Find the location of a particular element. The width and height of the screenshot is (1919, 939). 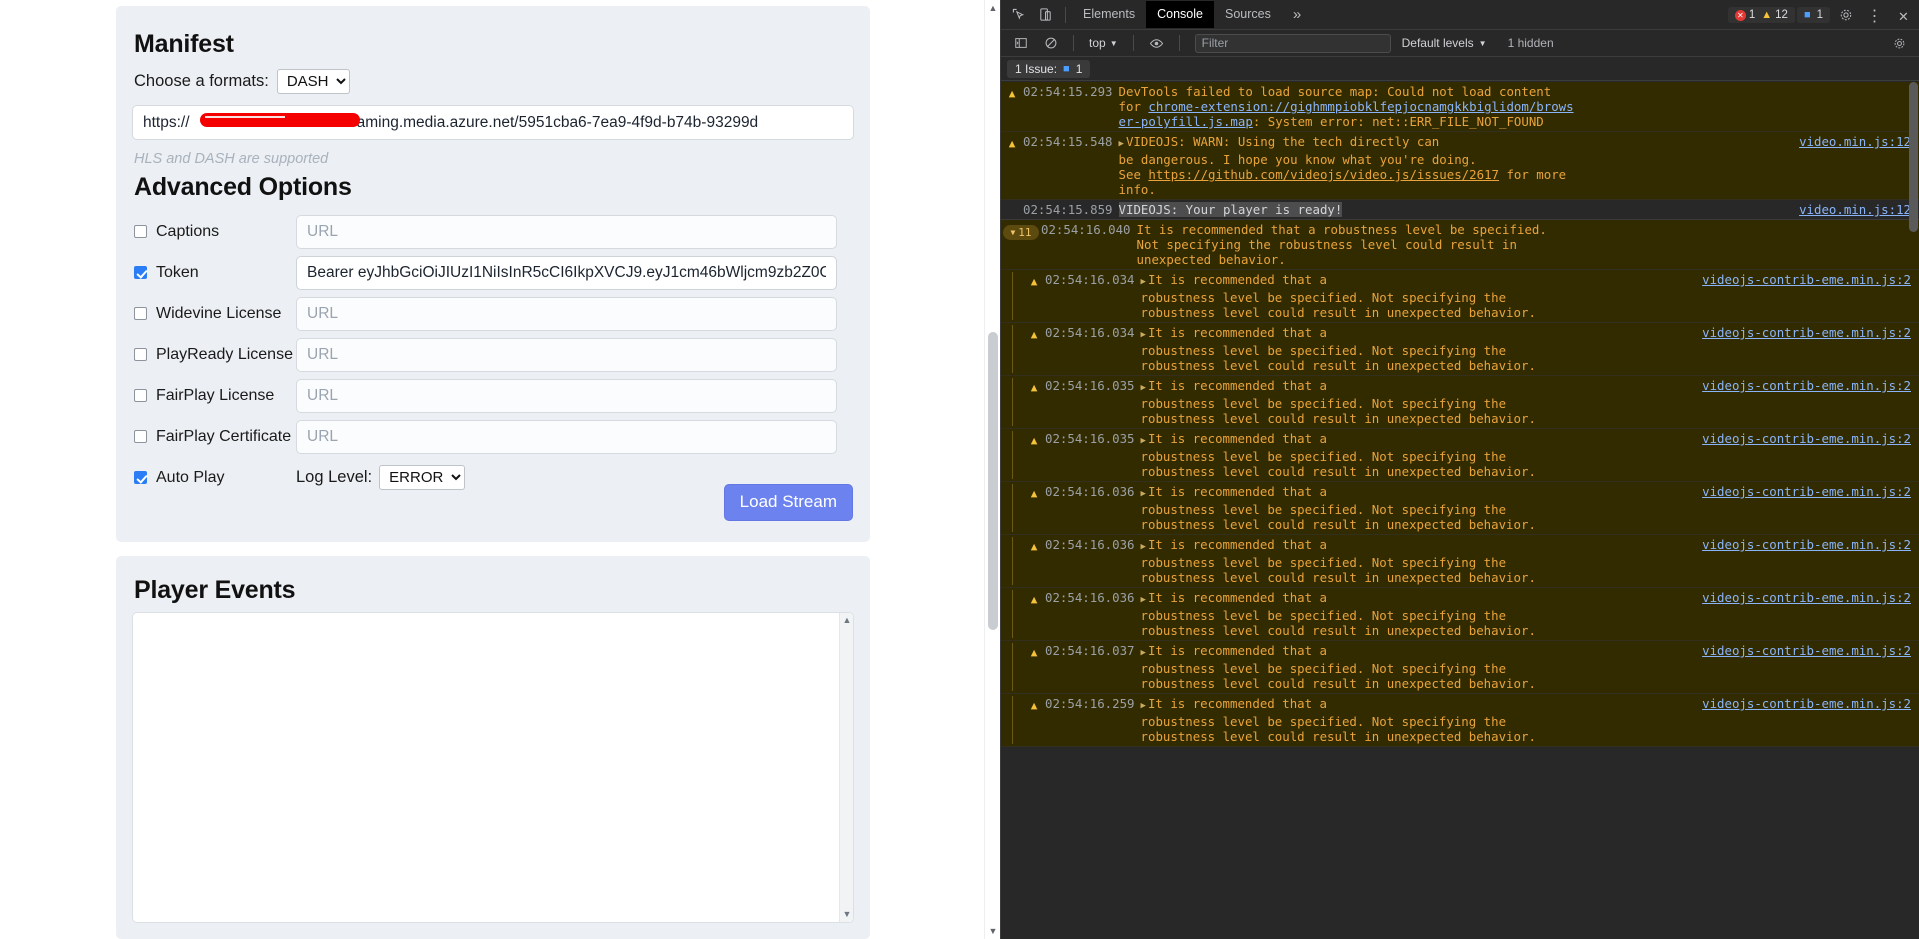

option-field is located at coordinates (566, 231).